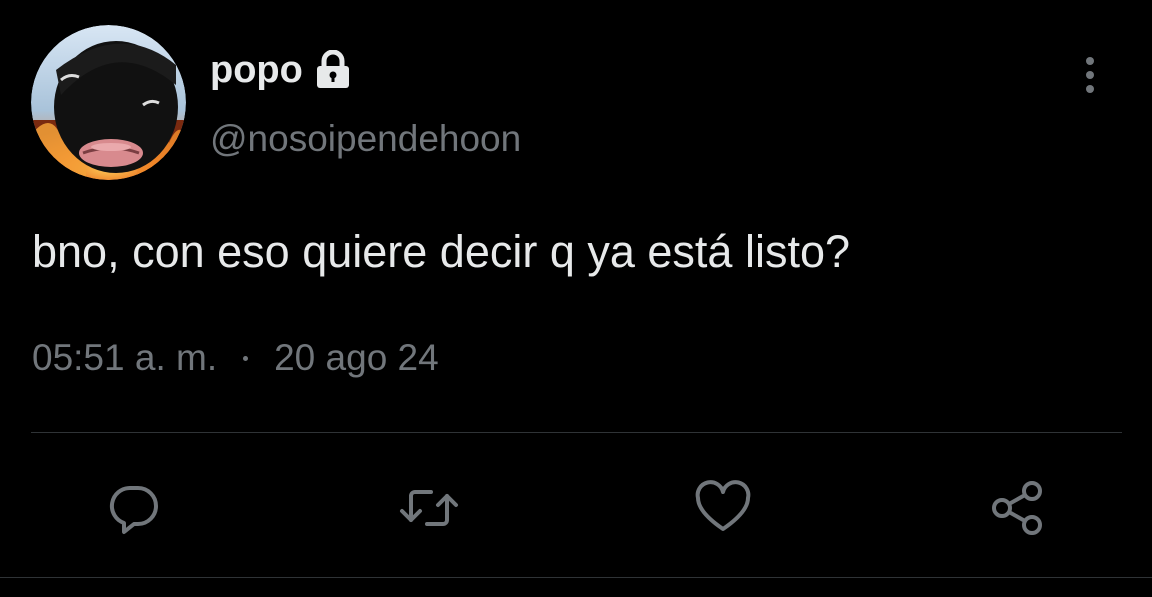  What do you see at coordinates (256, 70) in the screenshot?
I see `display-name: popo` at bounding box center [256, 70].